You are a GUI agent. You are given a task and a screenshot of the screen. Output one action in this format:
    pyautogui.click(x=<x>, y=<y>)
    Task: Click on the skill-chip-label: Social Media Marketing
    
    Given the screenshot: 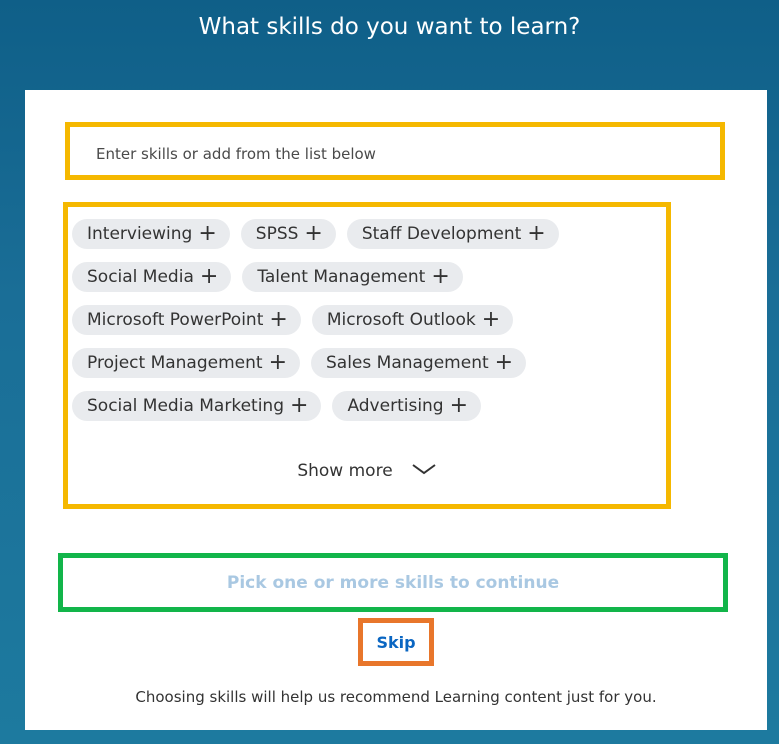 What is the action you would take?
    pyautogui.click(x=185, y=406)
    